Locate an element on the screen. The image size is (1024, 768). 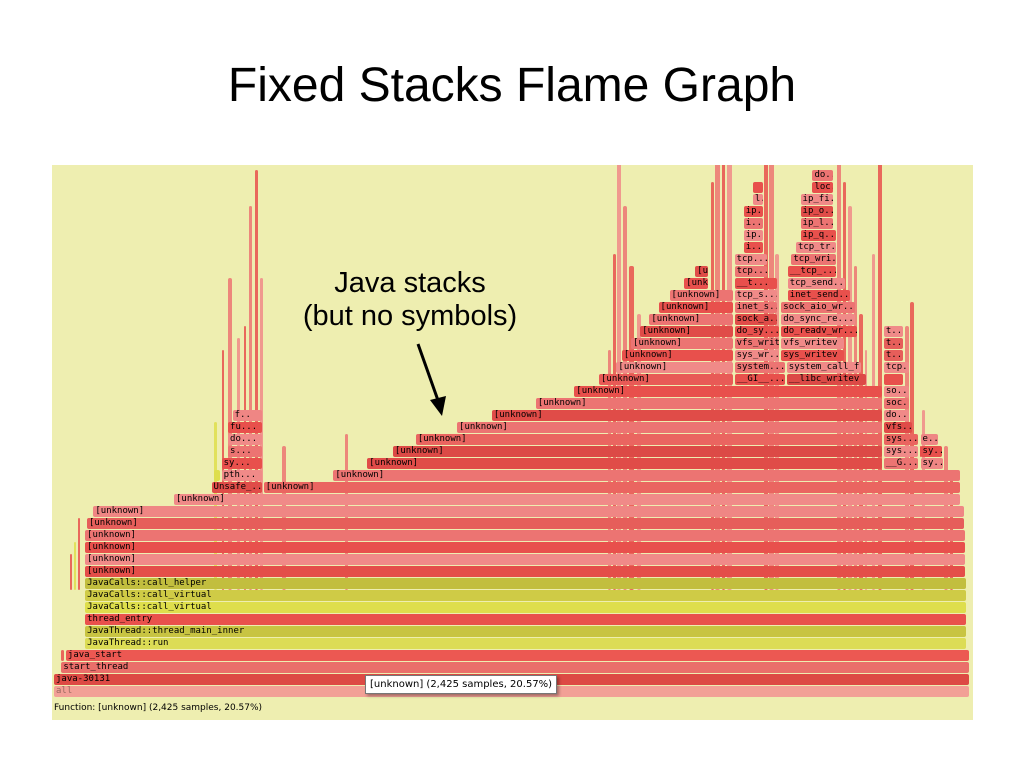
stack-frame: do.. is located at coordinates (896, 415).